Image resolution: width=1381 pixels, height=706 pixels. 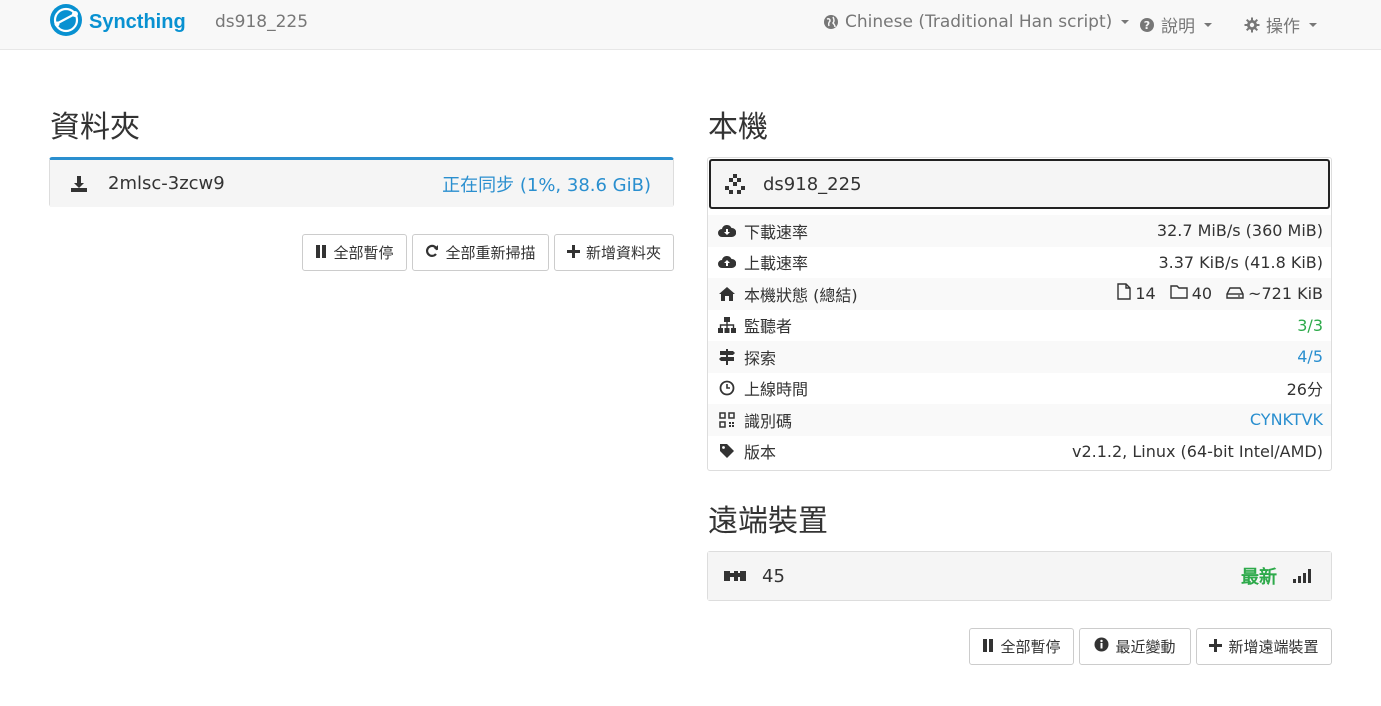 What do you see at coordinates (1019, 294) in the screenshot?
I see `local-state-row: 本機狀態 (總結) 14 40 ~721 KiB` at bounding box center [1019, 294].